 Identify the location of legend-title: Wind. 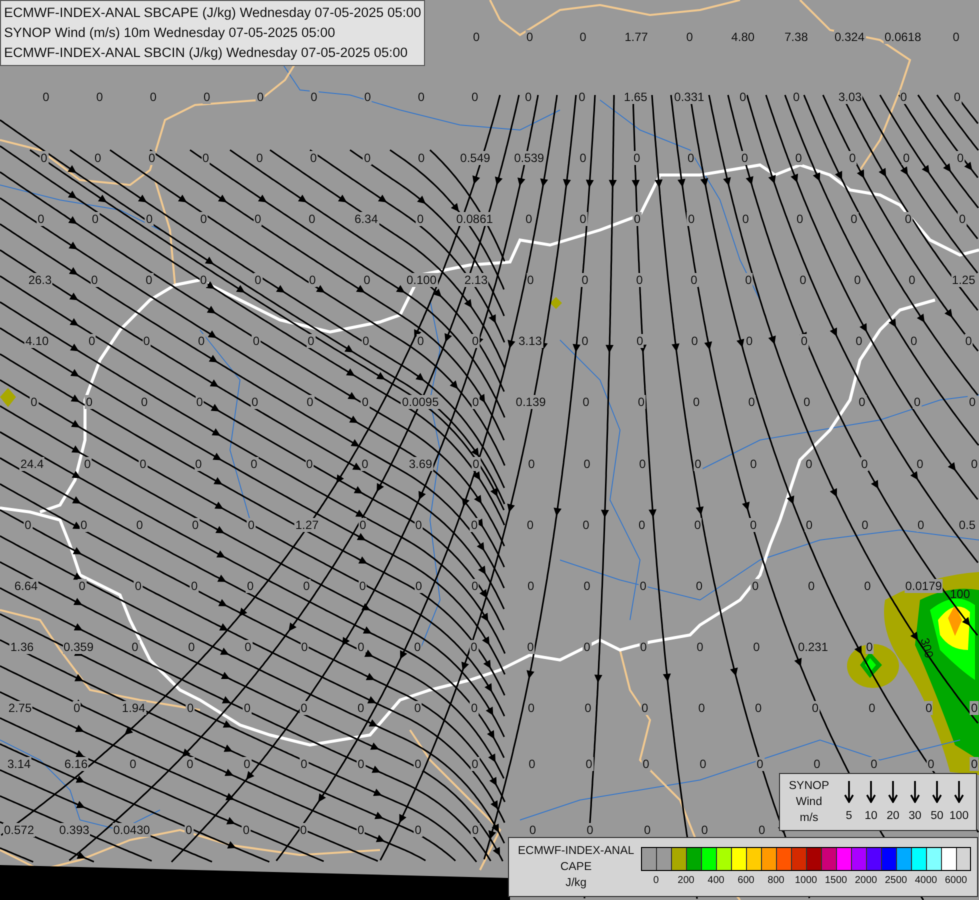
(809, 802).